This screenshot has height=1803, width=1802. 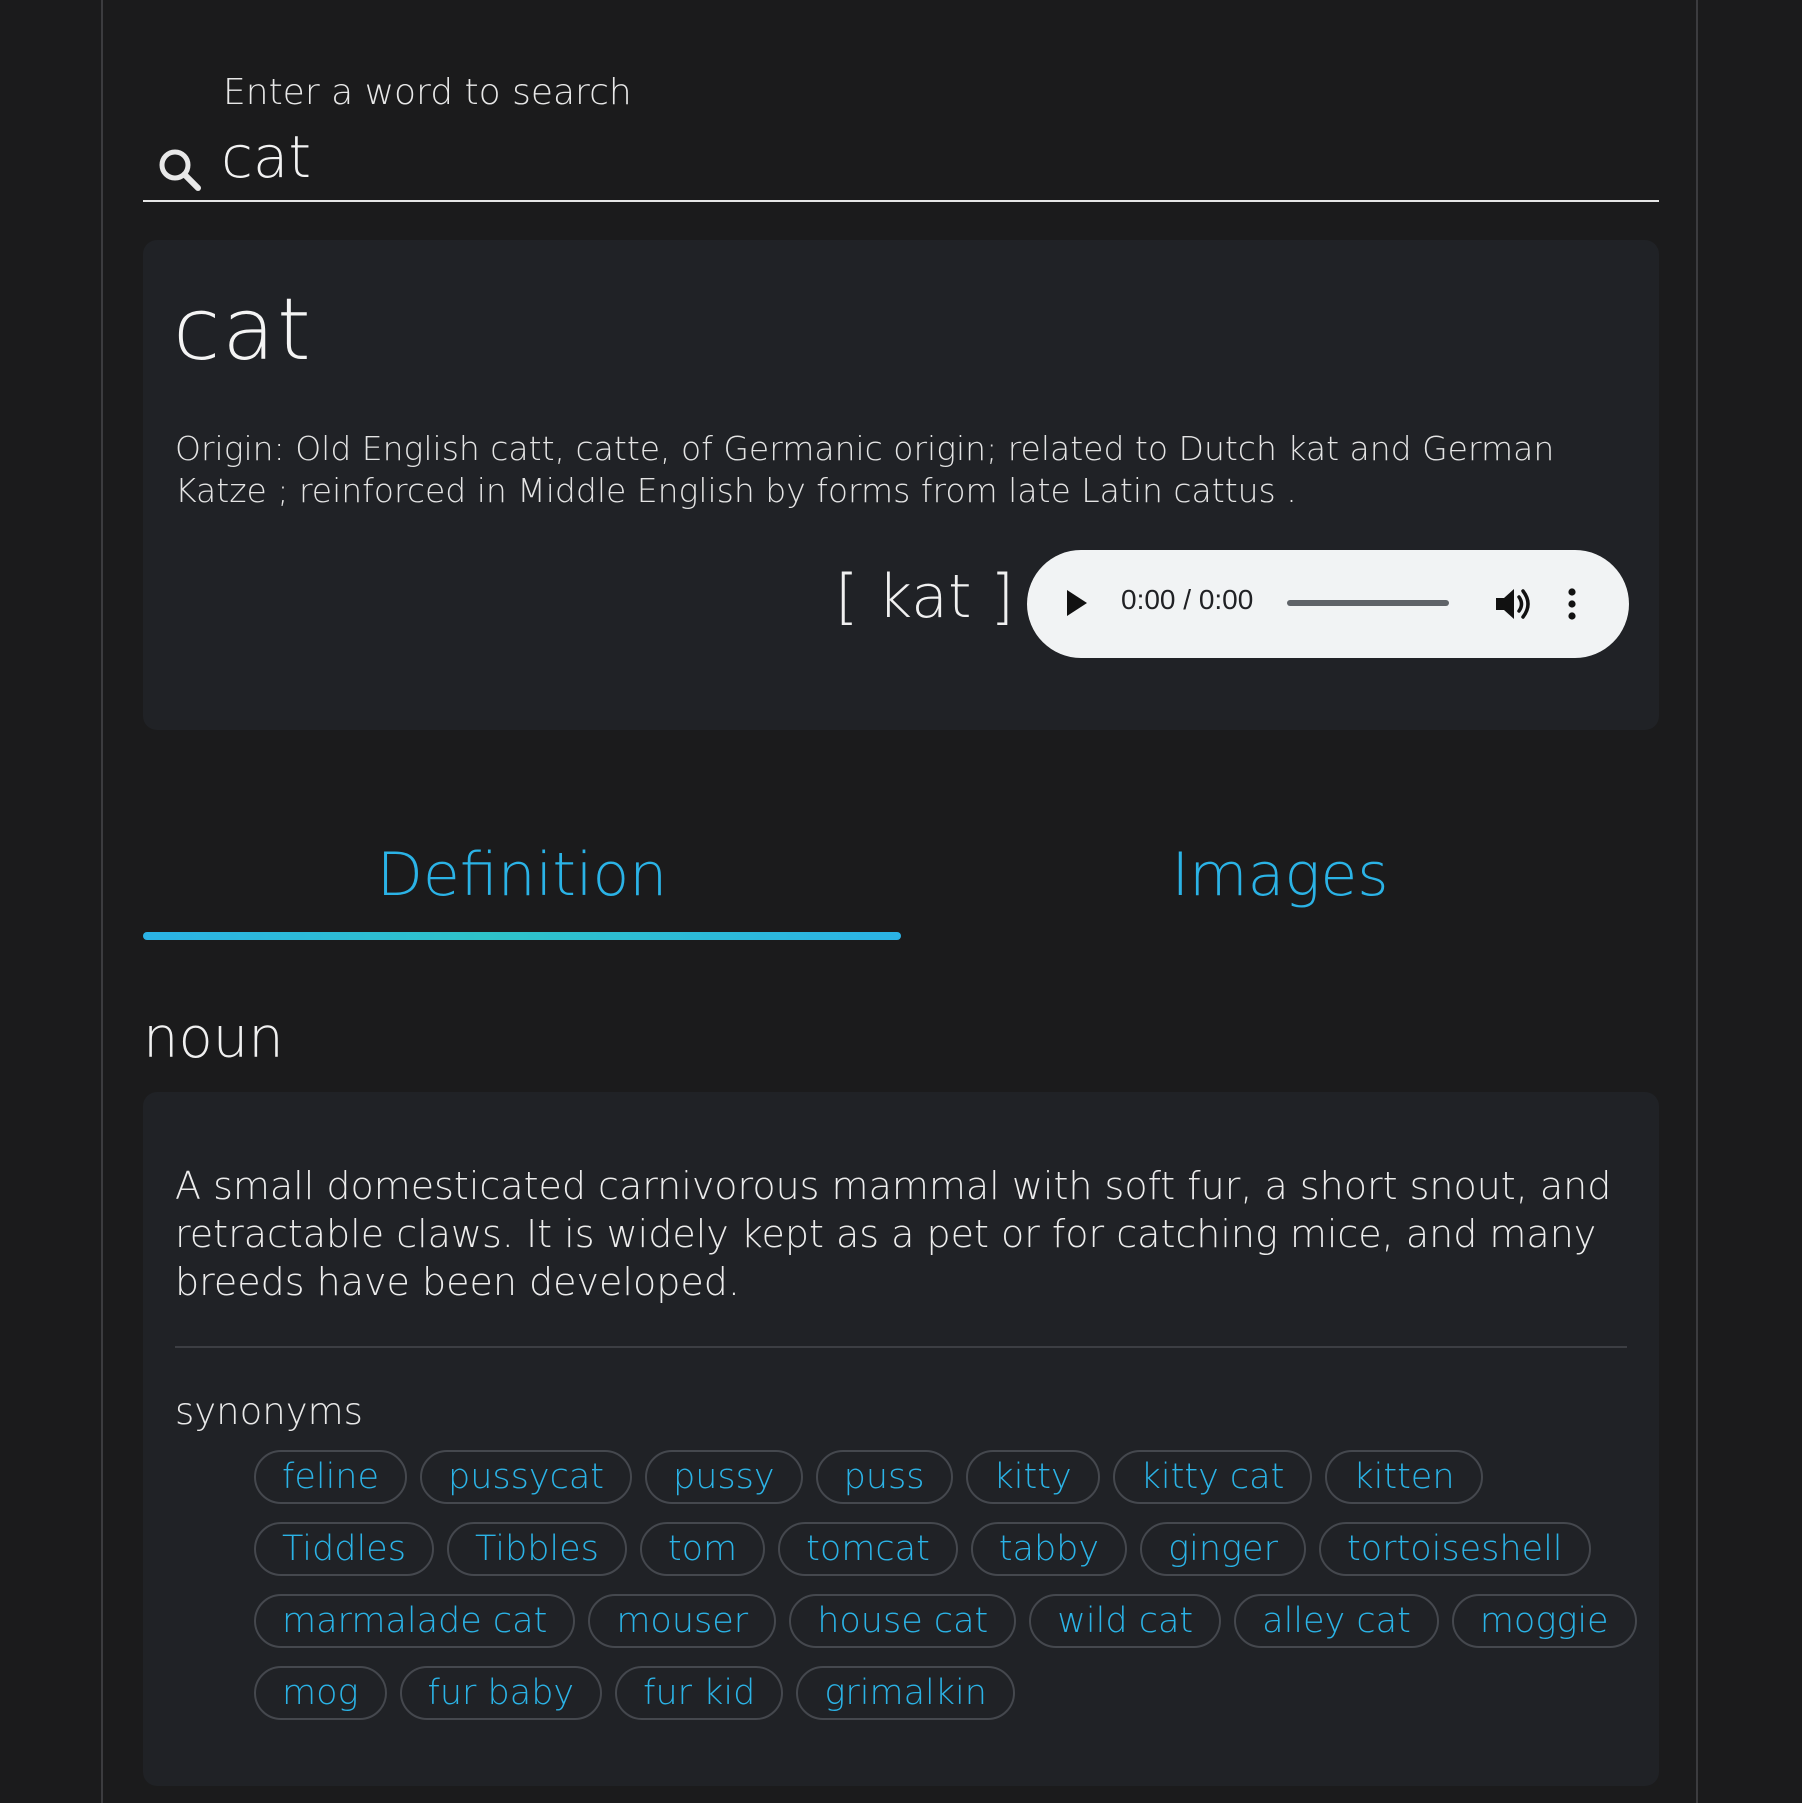 What do you see at coordinates (924, 597) in the screenshot?
I see `phonetic-text: [ kat ]` at bounding box center [924, 597].